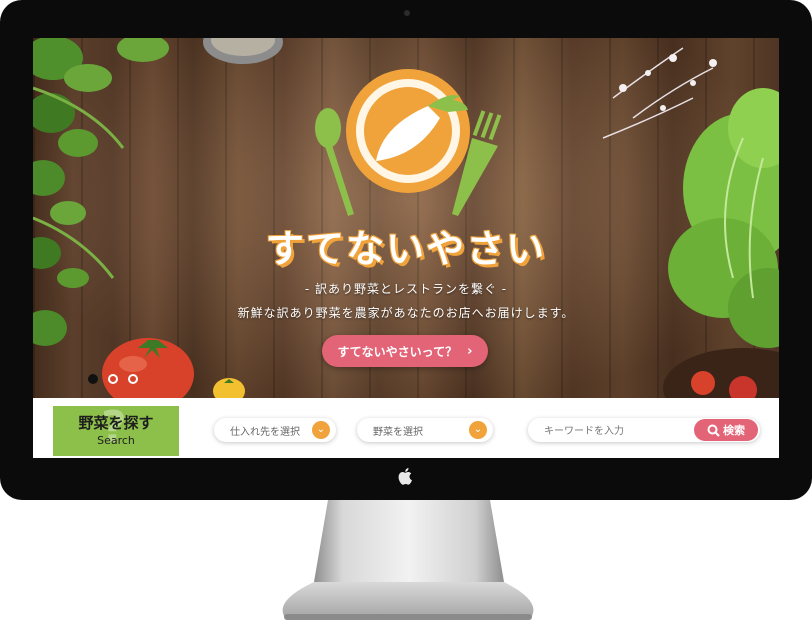  What do you see at coordinates (734, 430) in the screenshot?
I see `search-button-label: 検索` at bounding box center [734, 430].